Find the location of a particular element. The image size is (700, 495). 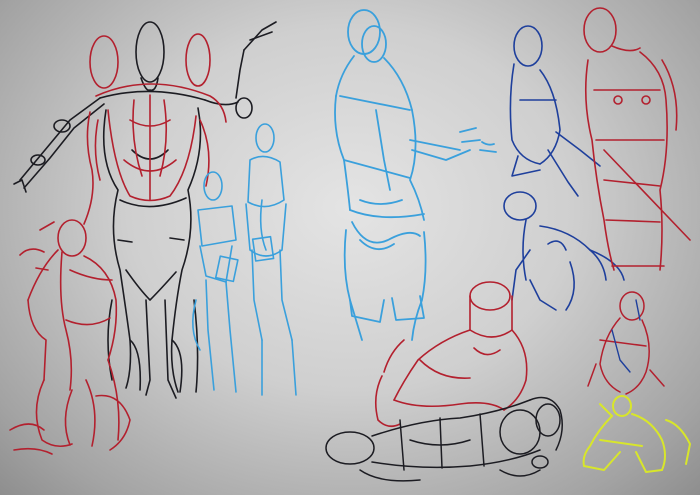

red-right-figure is located at coordinates (637, 139).